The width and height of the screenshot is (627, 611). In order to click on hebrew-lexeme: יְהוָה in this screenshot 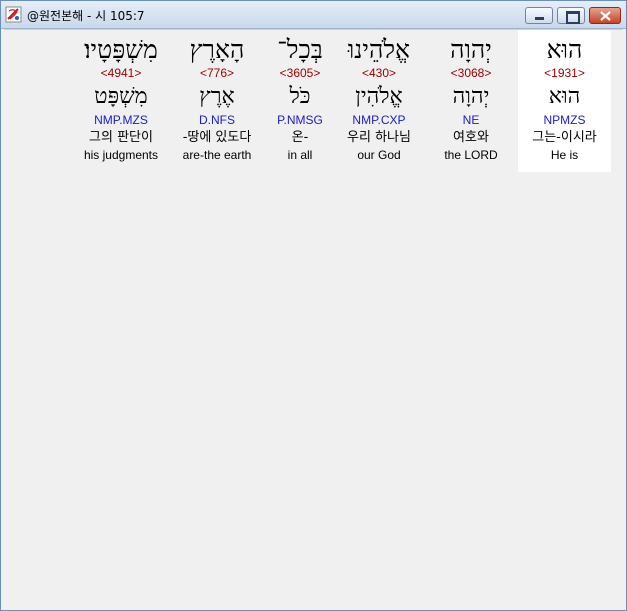, I will do `click(471, 96)`.